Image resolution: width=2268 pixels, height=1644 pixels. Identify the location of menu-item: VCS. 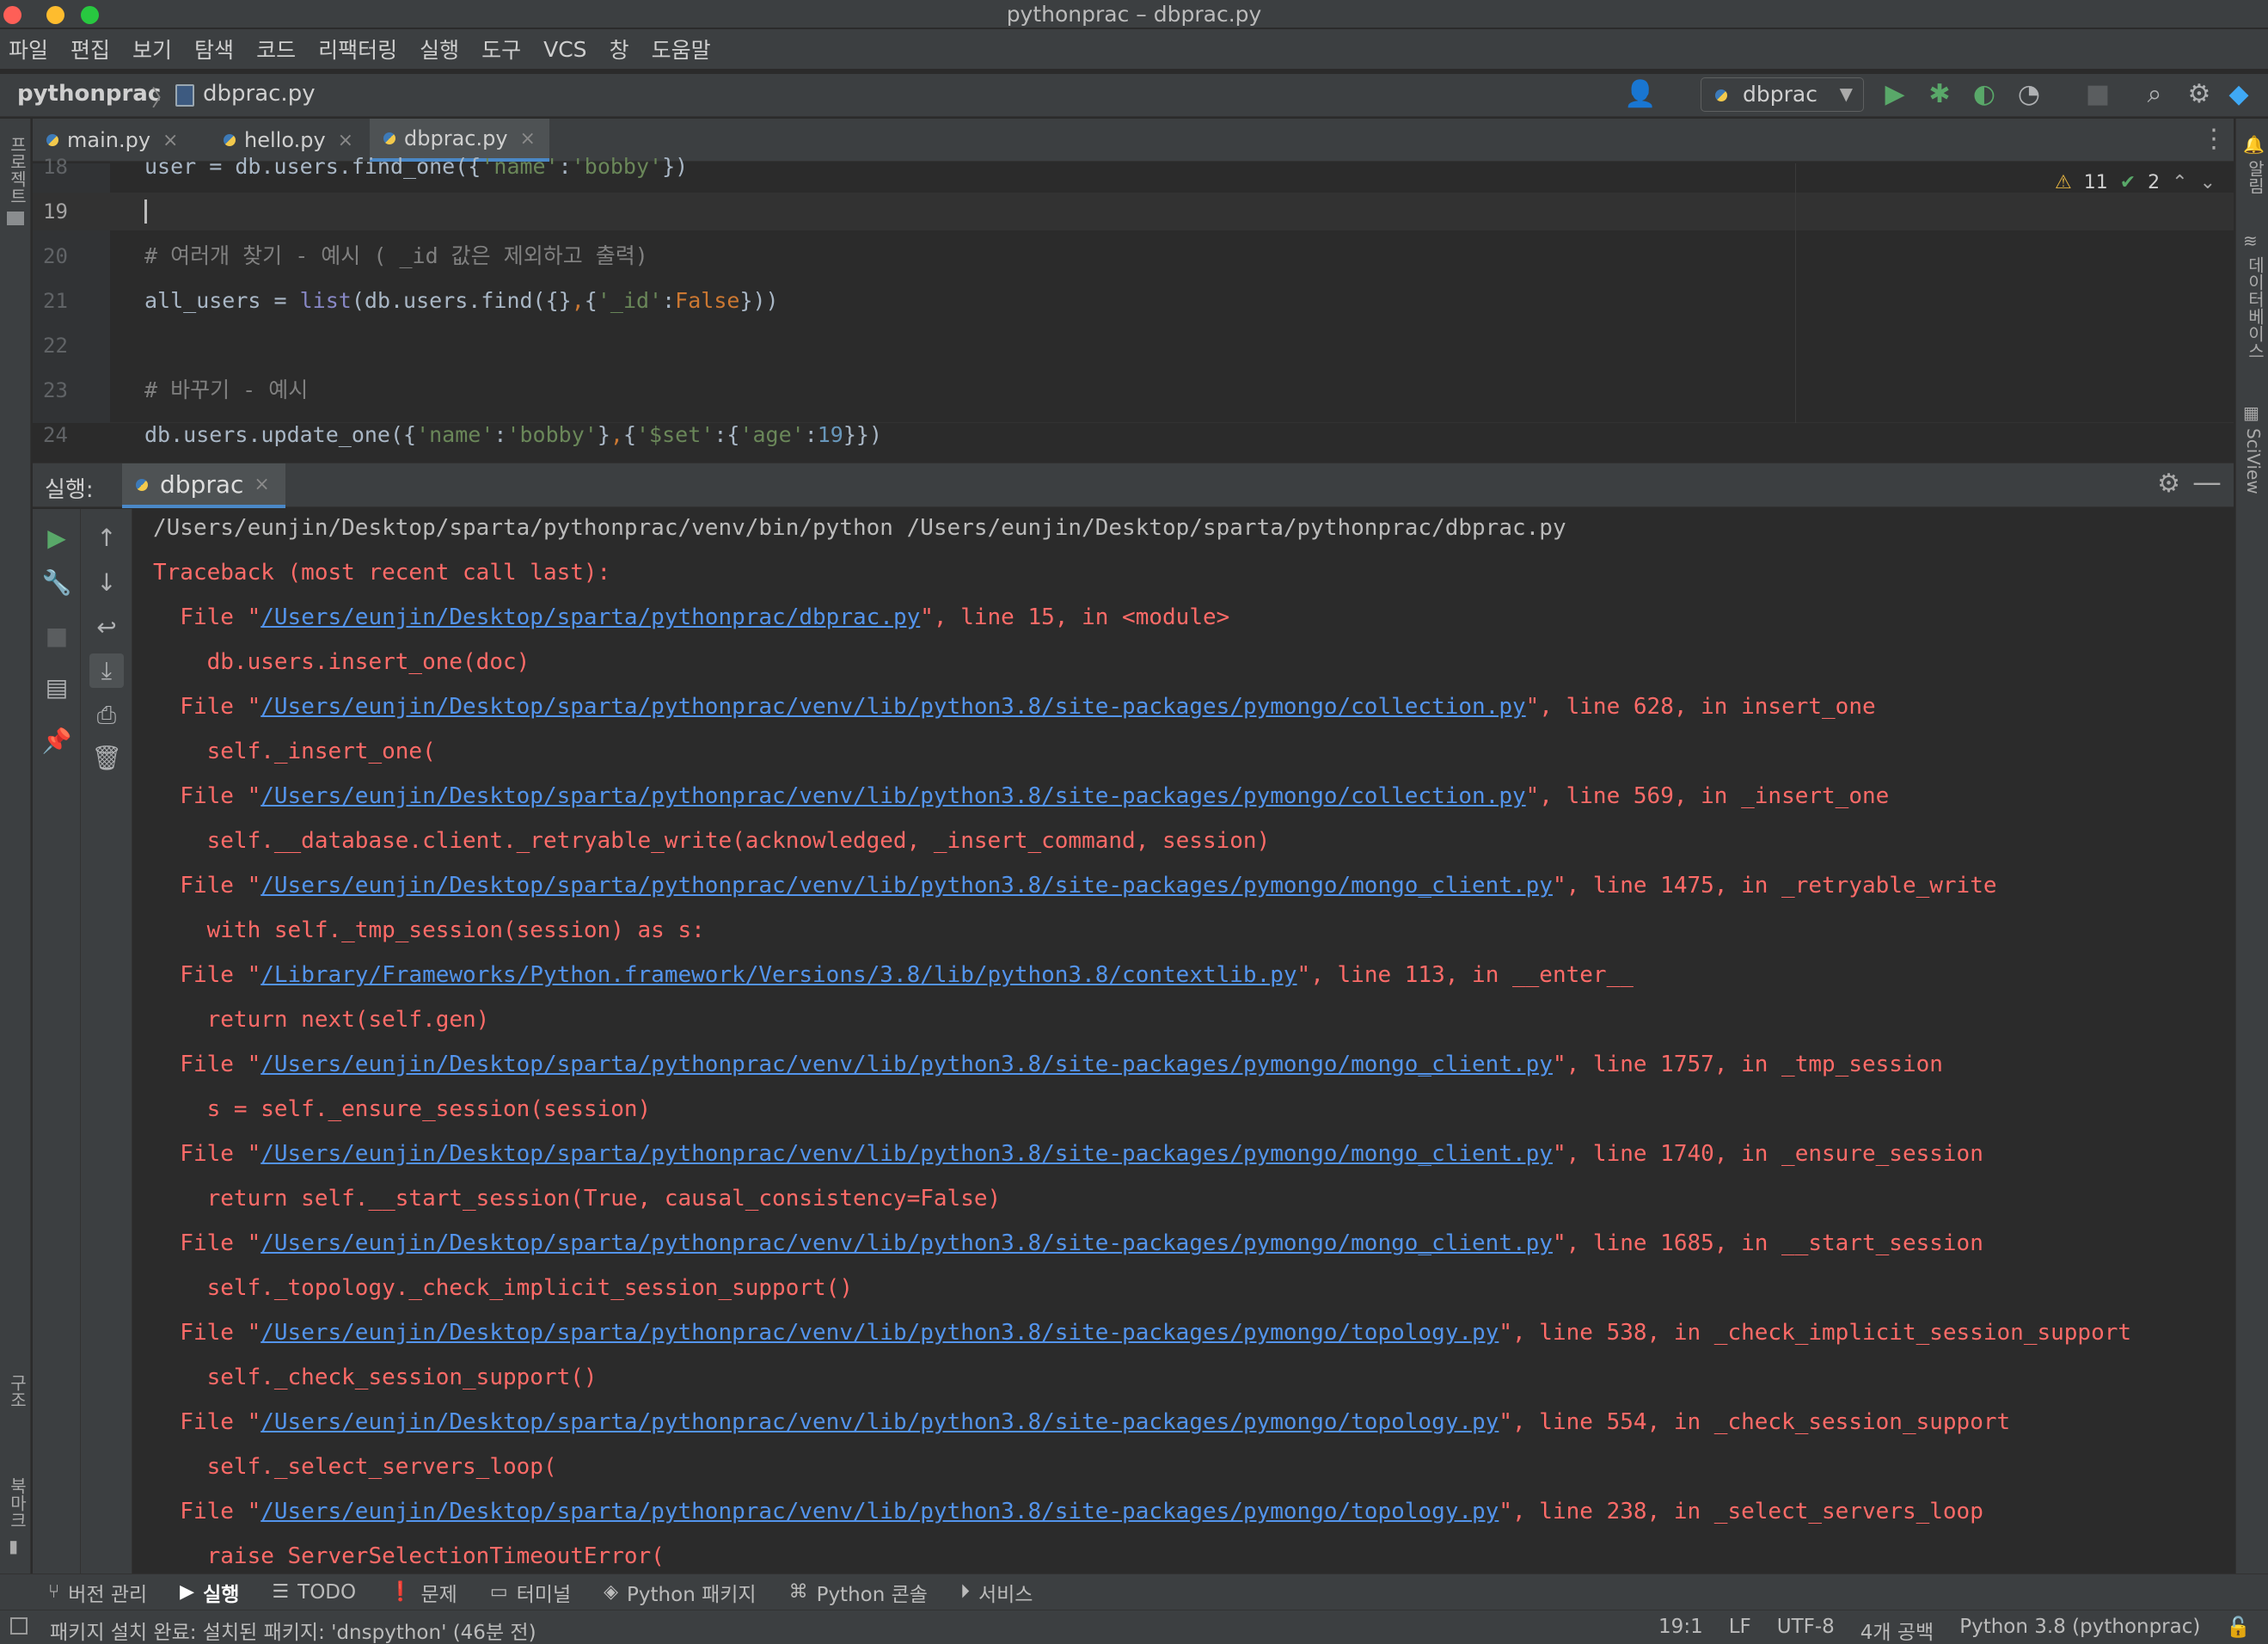
(564, 49).